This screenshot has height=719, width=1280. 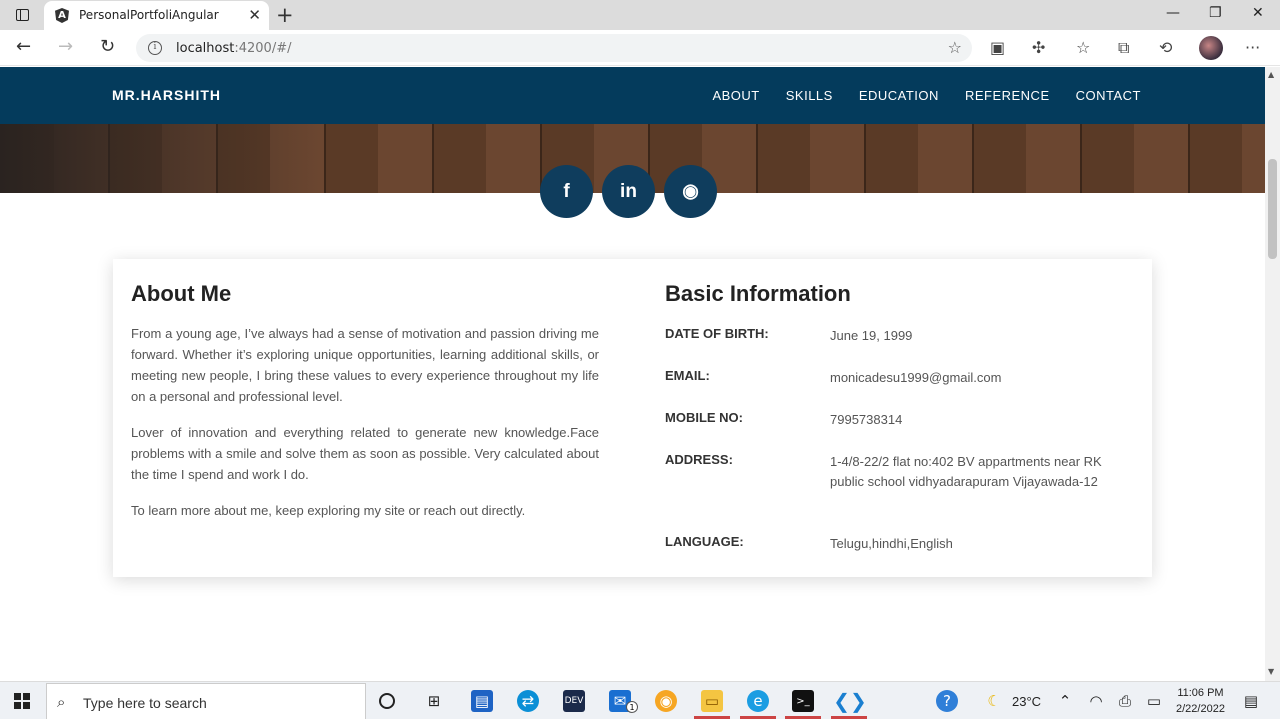 I want to click on back-icon: ←, so click(x=23, y=46).